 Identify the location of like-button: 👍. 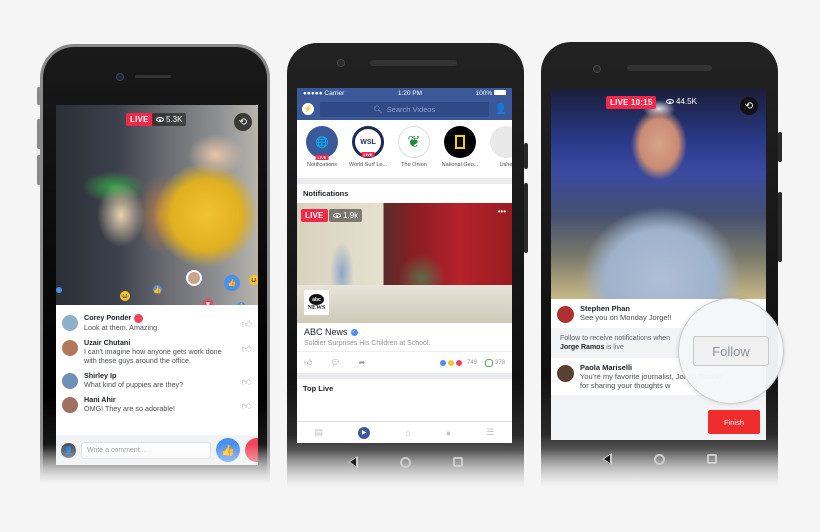
(228, 450).